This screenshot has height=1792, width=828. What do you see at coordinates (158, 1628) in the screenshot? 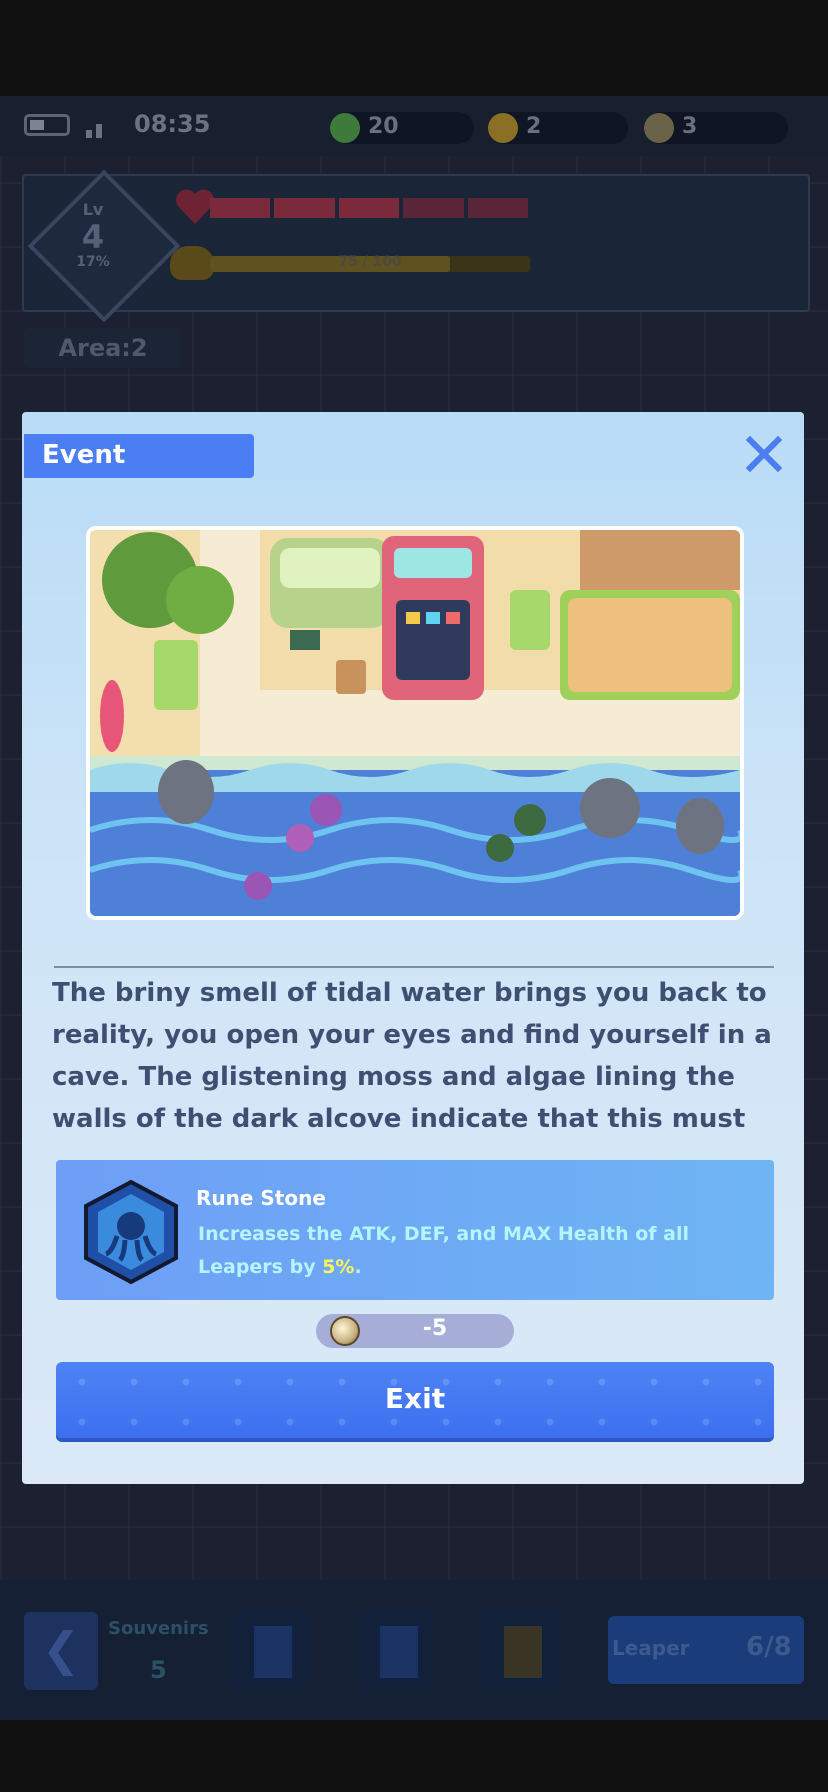
I see `souvenirs-label: Souvenirs` at bounding box center [158, 1628].